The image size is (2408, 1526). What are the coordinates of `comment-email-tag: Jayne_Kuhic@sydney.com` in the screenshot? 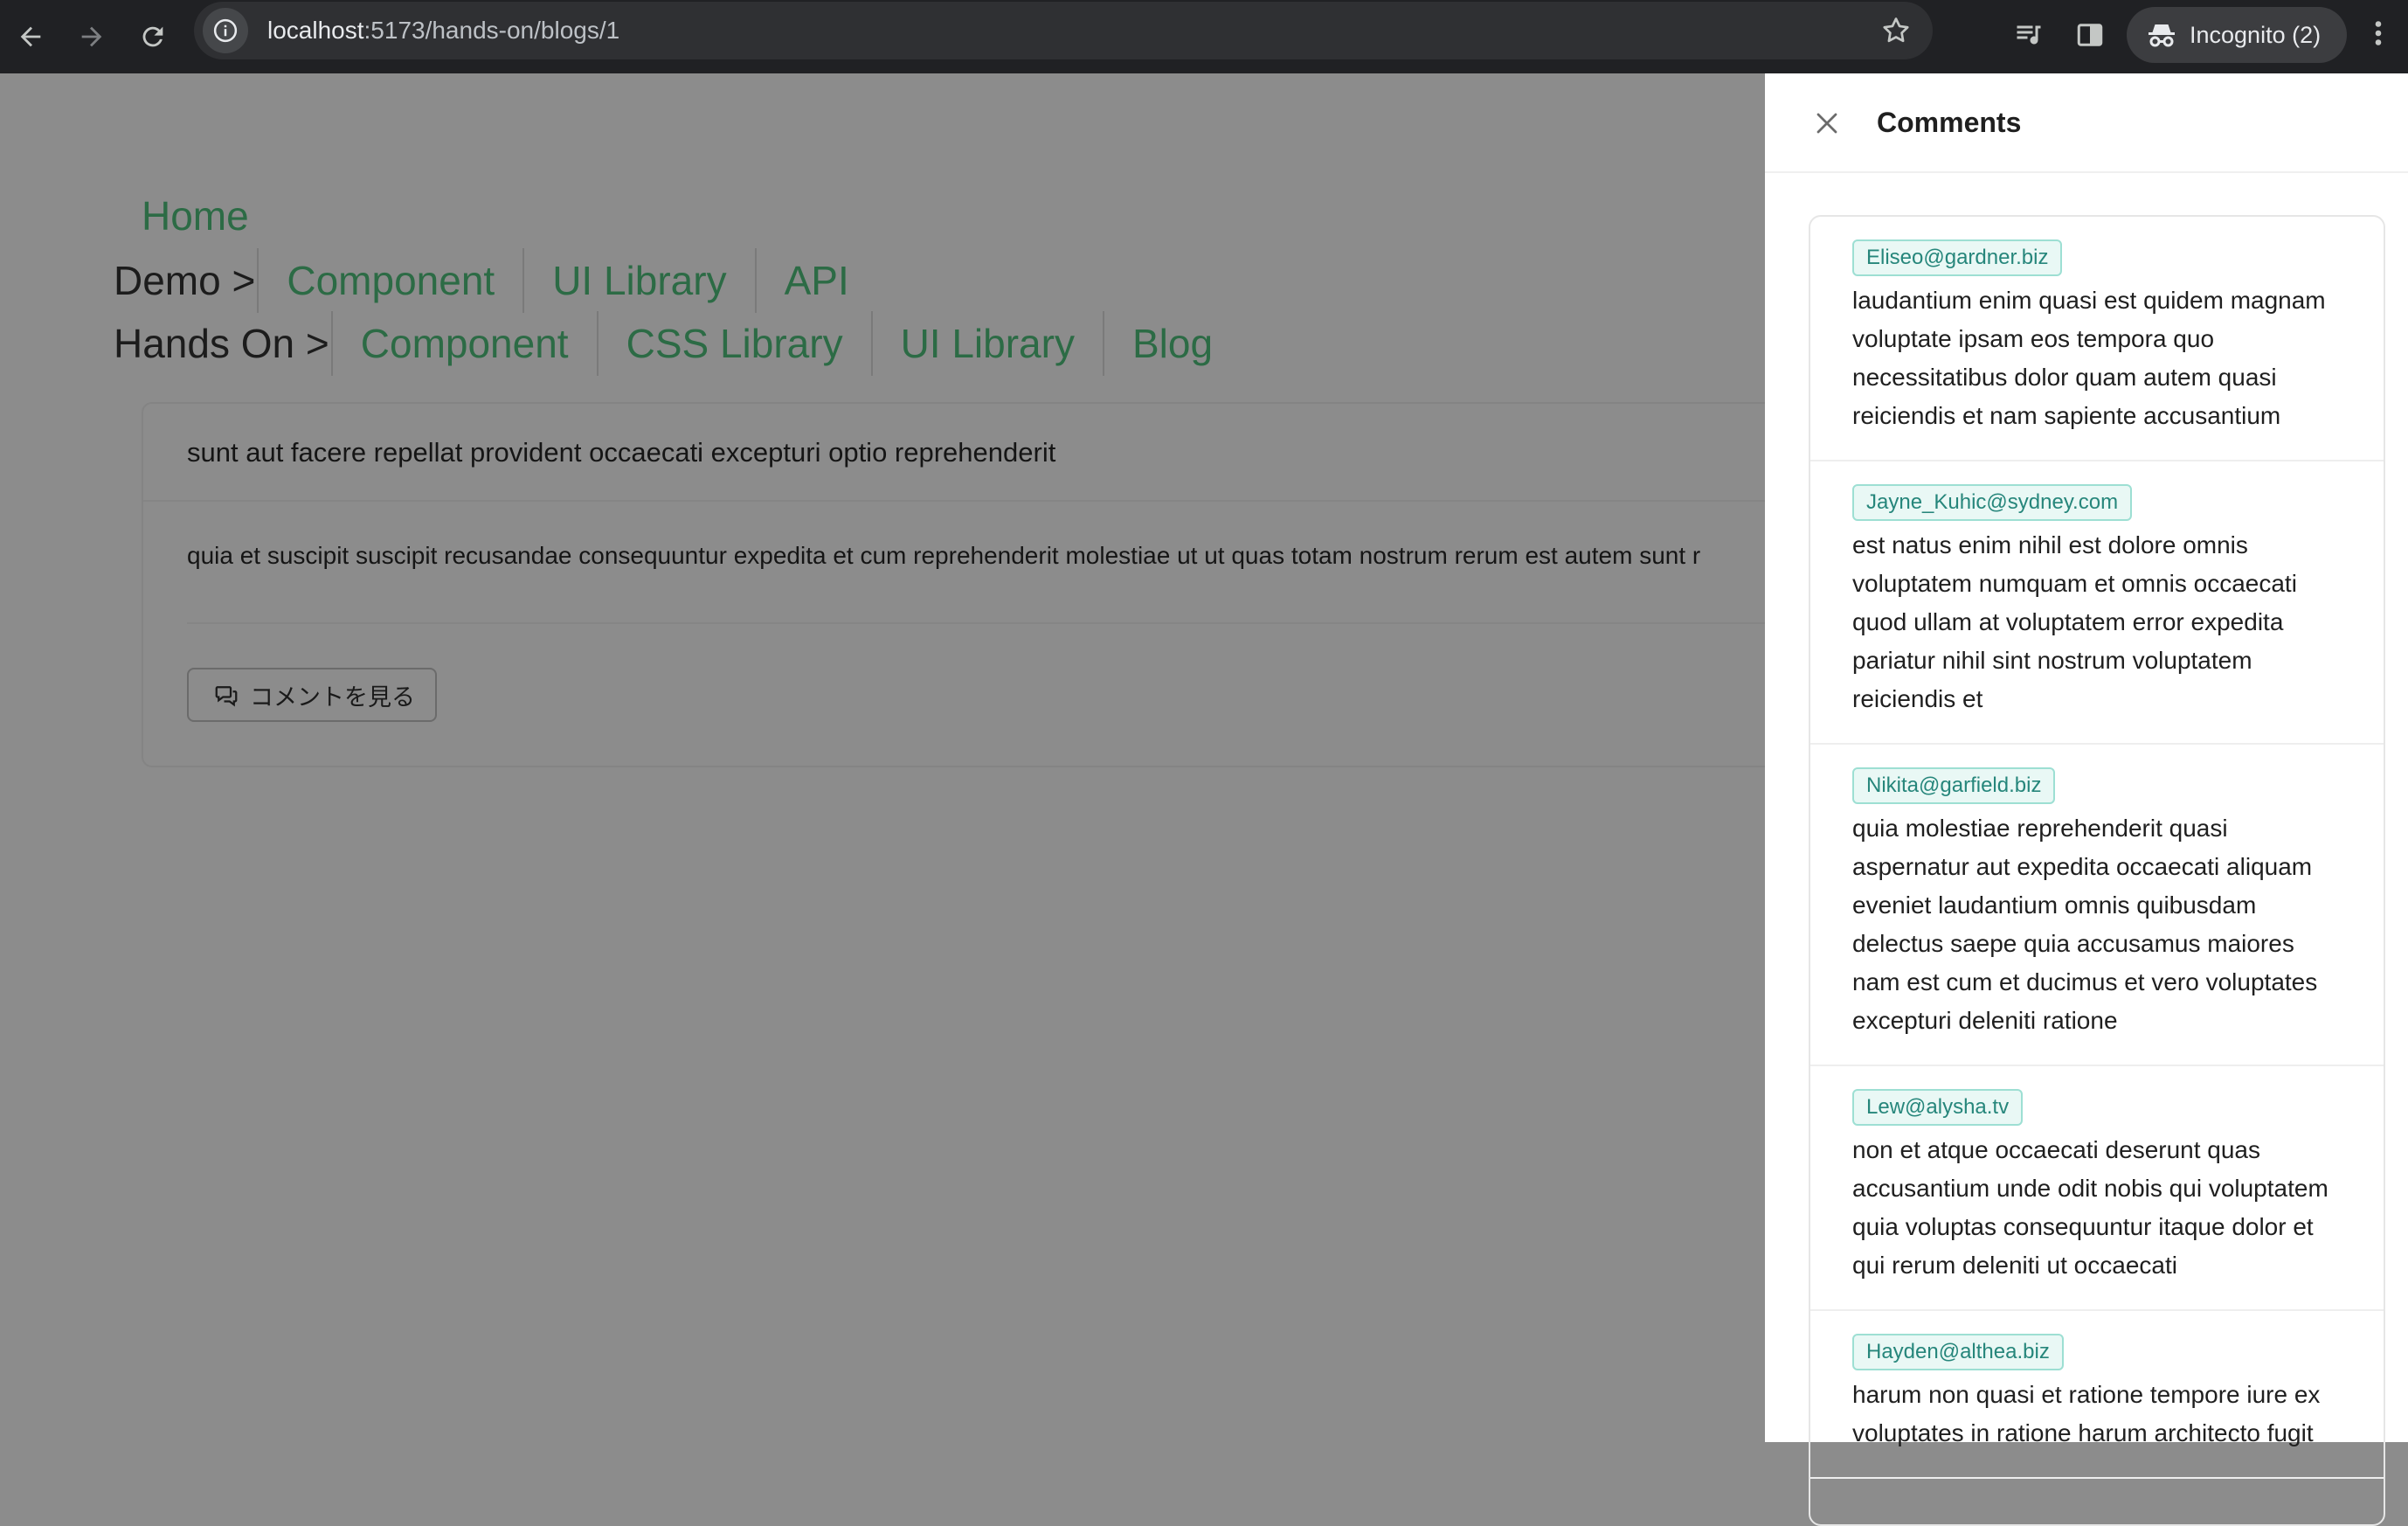 It's located at (1993, 502).